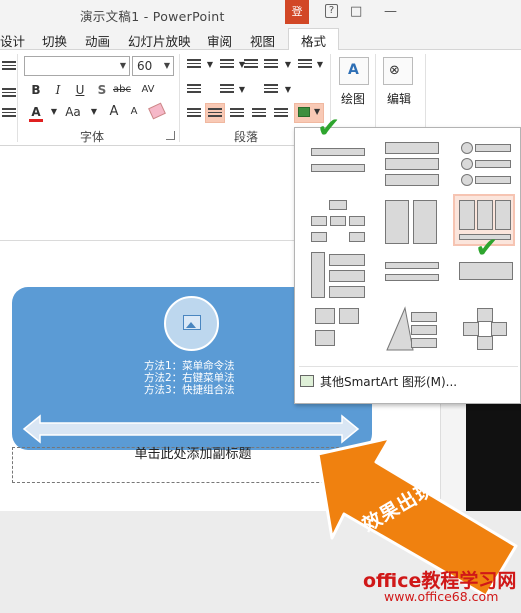 This screenshot has width=521, height=613. What do you see at coordinates (399, 98) in the screenshot?
I see `editing-label: 编辑` at bounding box center [399, 98].